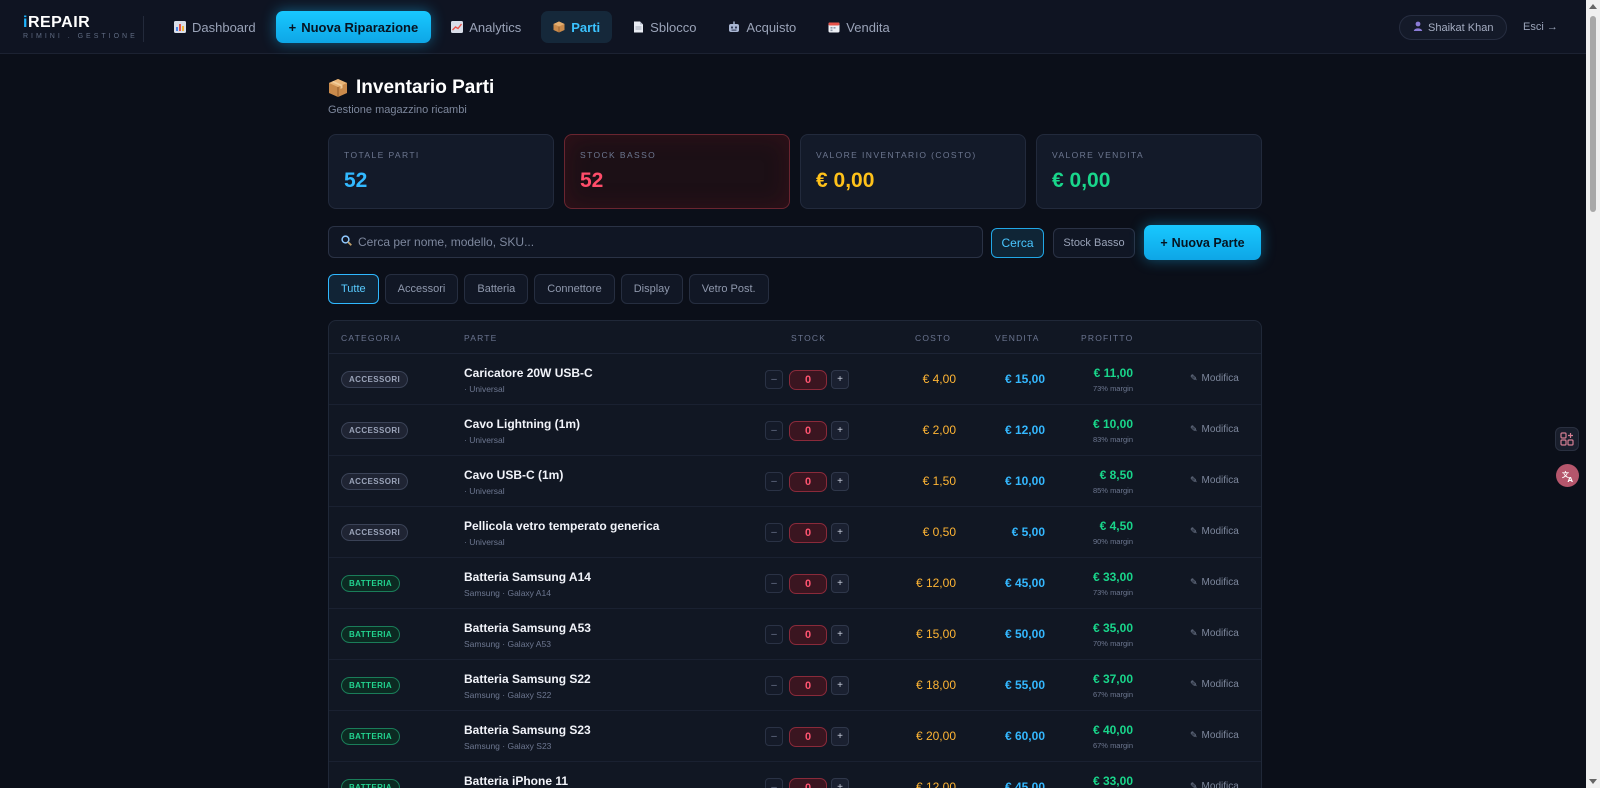  Describe the element at coordinates (1208, 242) in the screenshot. I see `new-part-label: Nuova Parte` at that location.